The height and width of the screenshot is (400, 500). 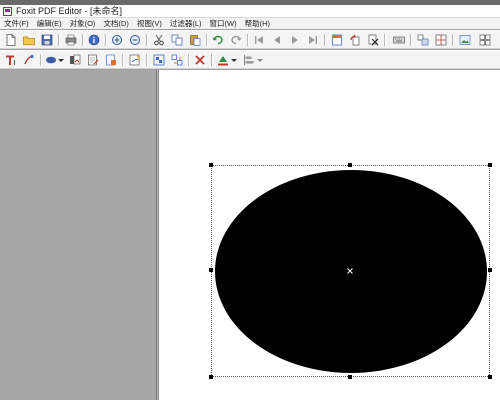 I want to click on resize-handle-bottom, so click(x=350, y=377).